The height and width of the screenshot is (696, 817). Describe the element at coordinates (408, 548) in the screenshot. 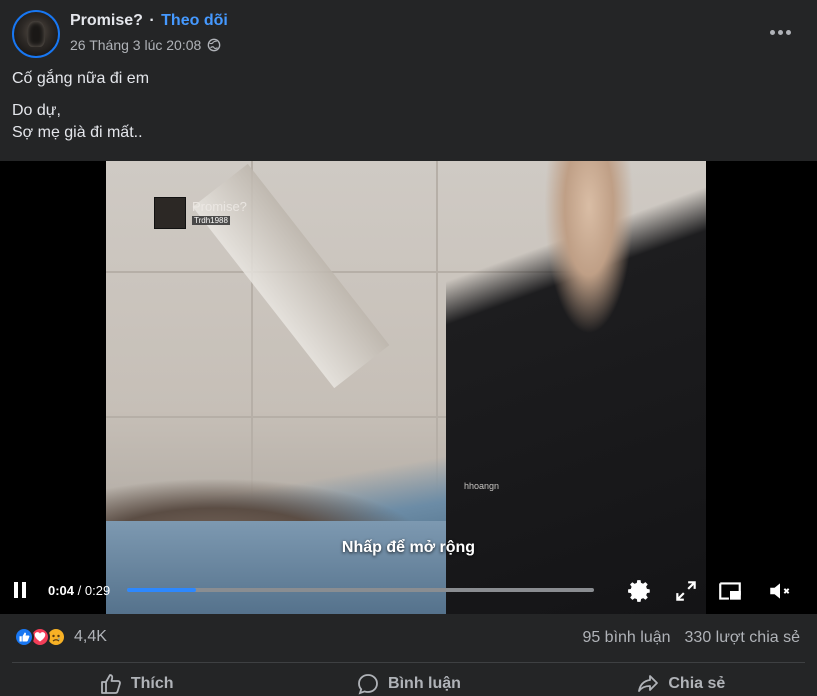

I see `expand-hint: Nhấp để mở rộng` at that location.